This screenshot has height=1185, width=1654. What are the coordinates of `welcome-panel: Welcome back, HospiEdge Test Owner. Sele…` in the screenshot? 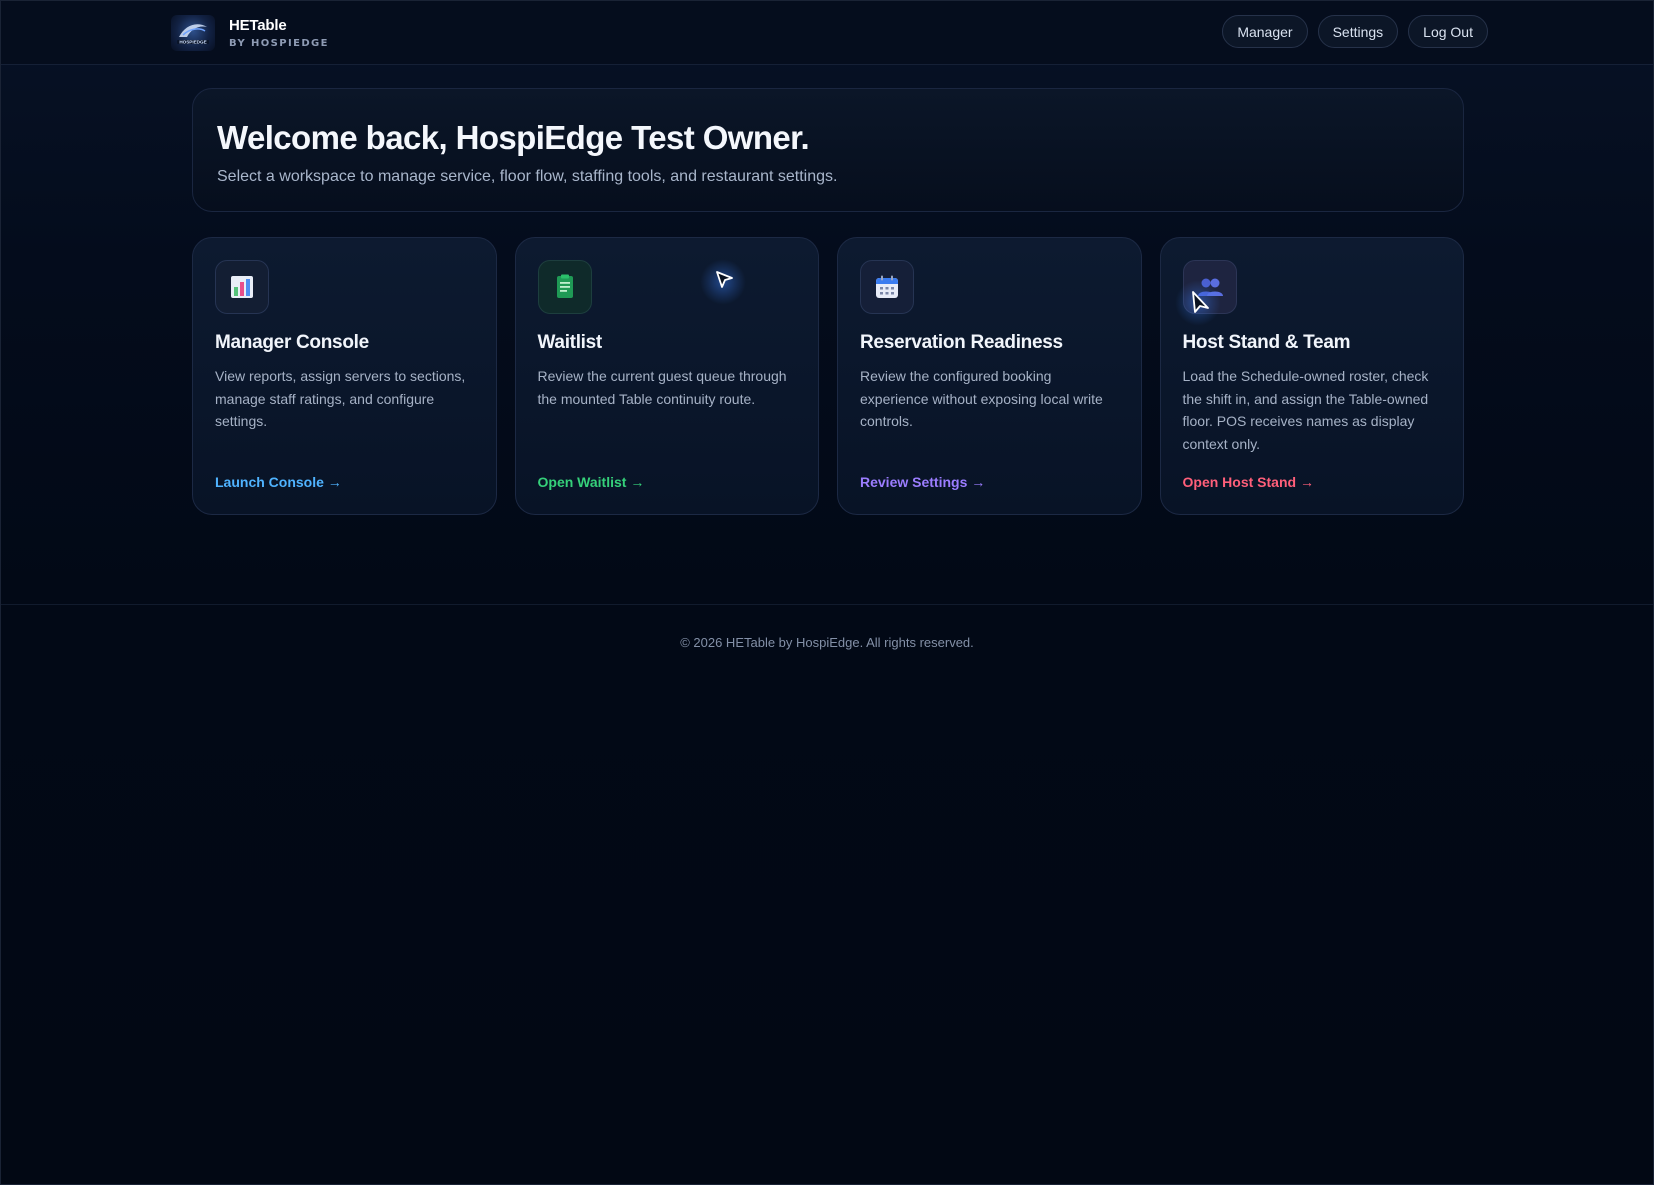 It's located at (828, 150).